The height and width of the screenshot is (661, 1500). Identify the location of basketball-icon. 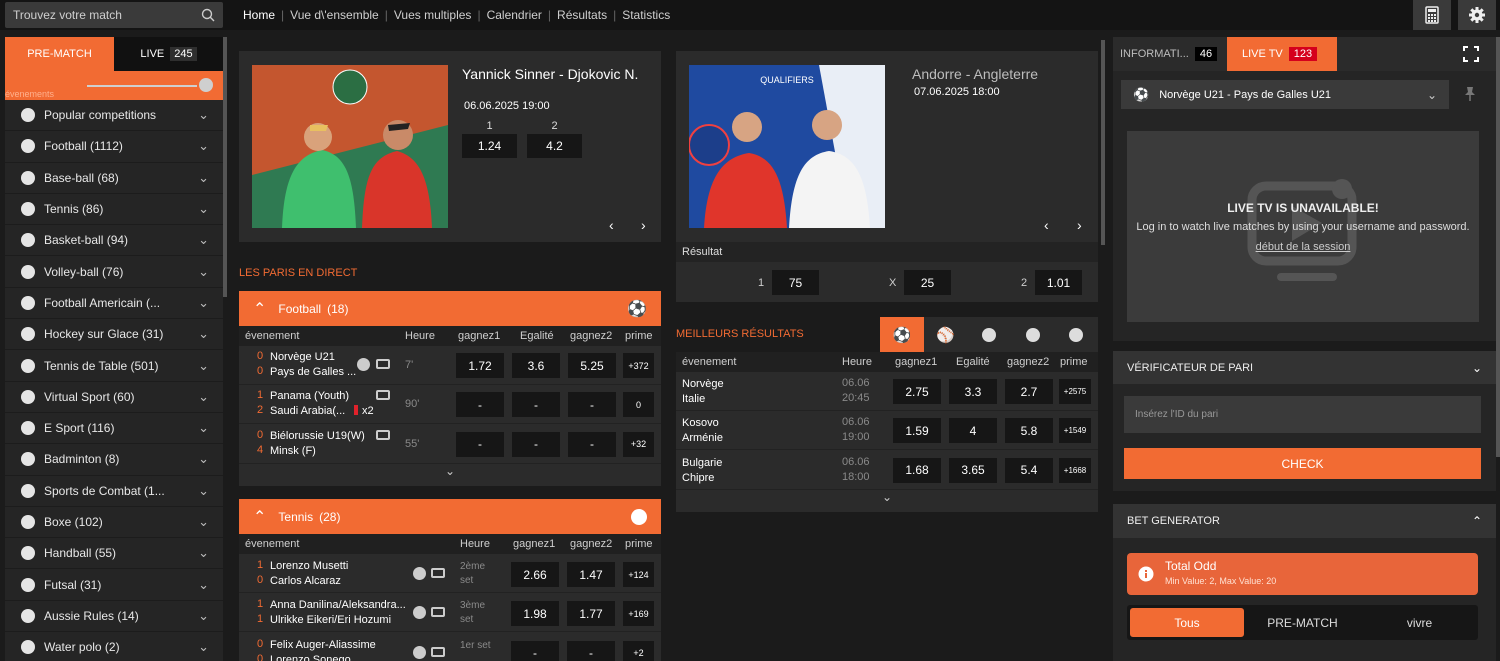
(1032, 334).